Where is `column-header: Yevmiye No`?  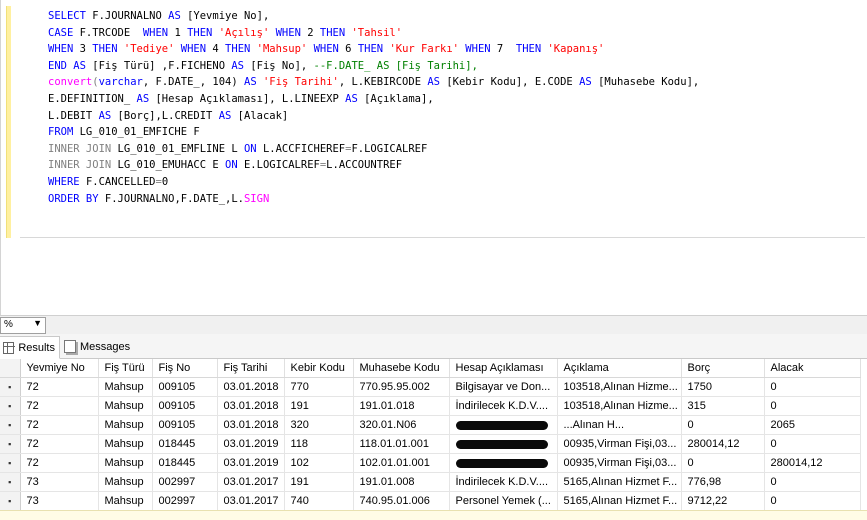 column-header: Yevmiye No is located at coordinates (59, 368).